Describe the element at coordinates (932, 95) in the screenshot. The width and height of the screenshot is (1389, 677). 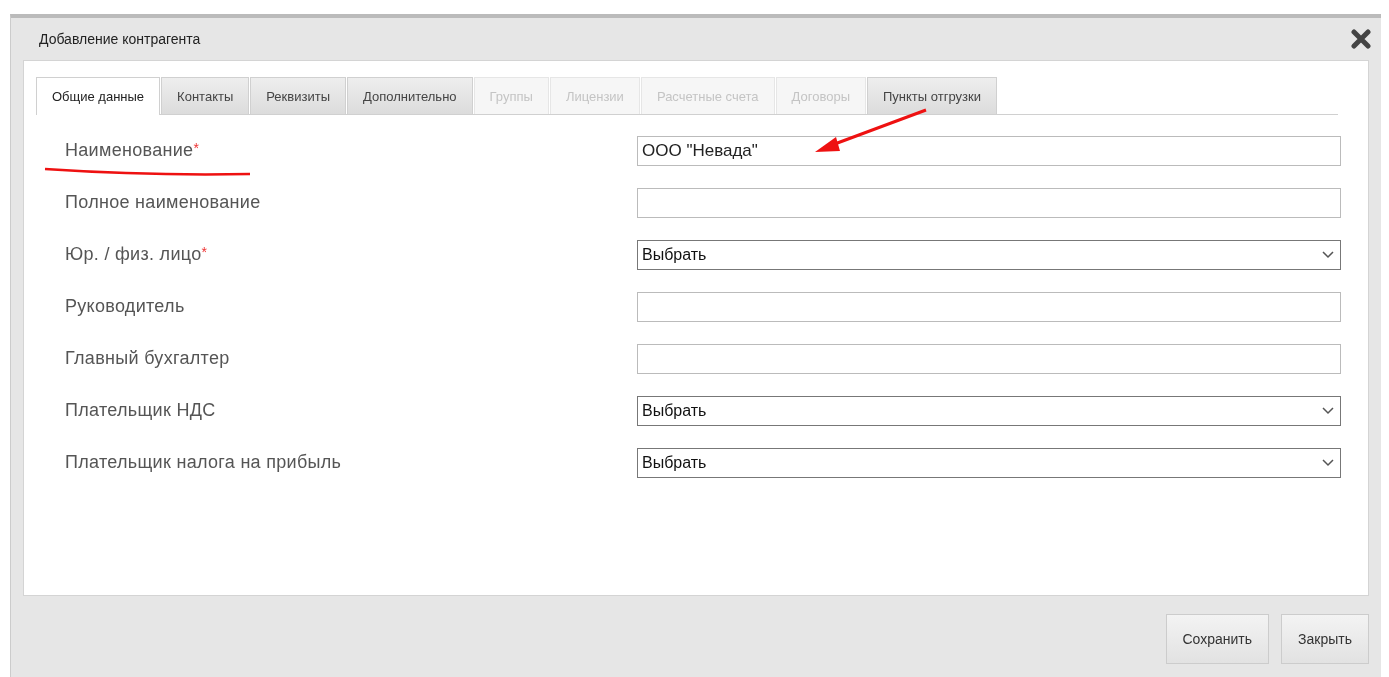
I see `tab: Пункты отгрузки` at that location.